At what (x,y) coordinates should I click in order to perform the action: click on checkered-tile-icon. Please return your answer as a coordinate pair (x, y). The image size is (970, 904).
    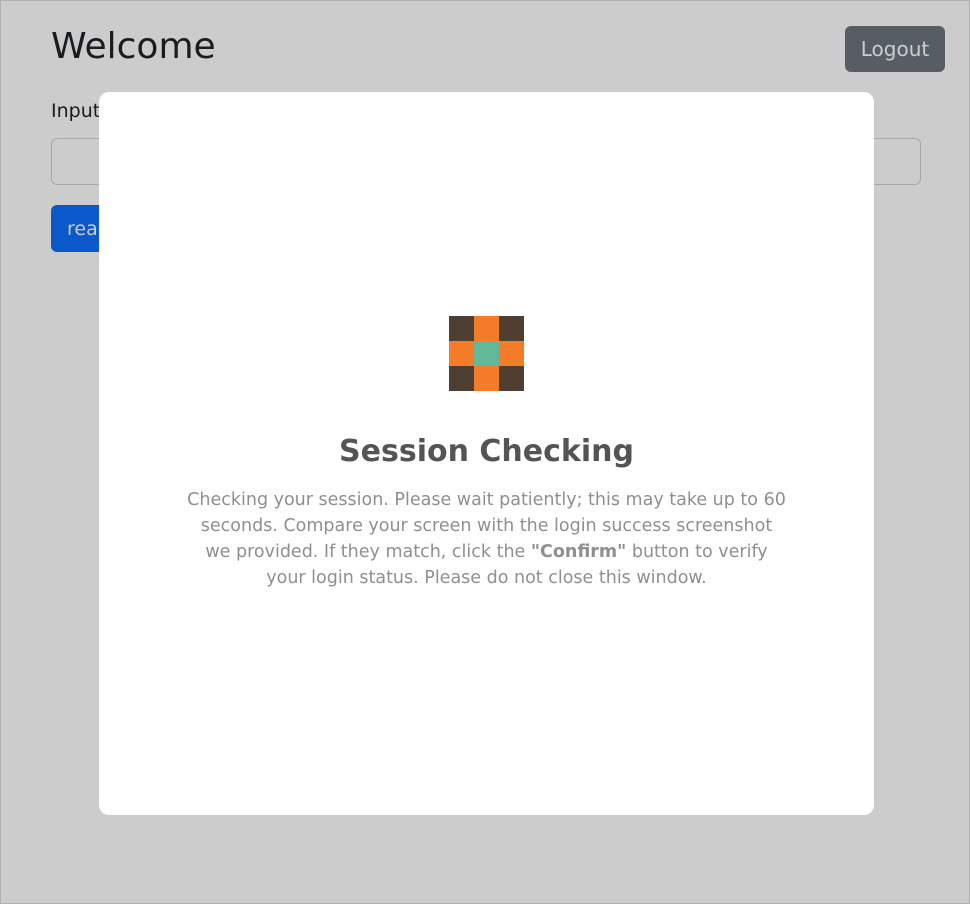
    Looking at the image, I should click on (486, 353).